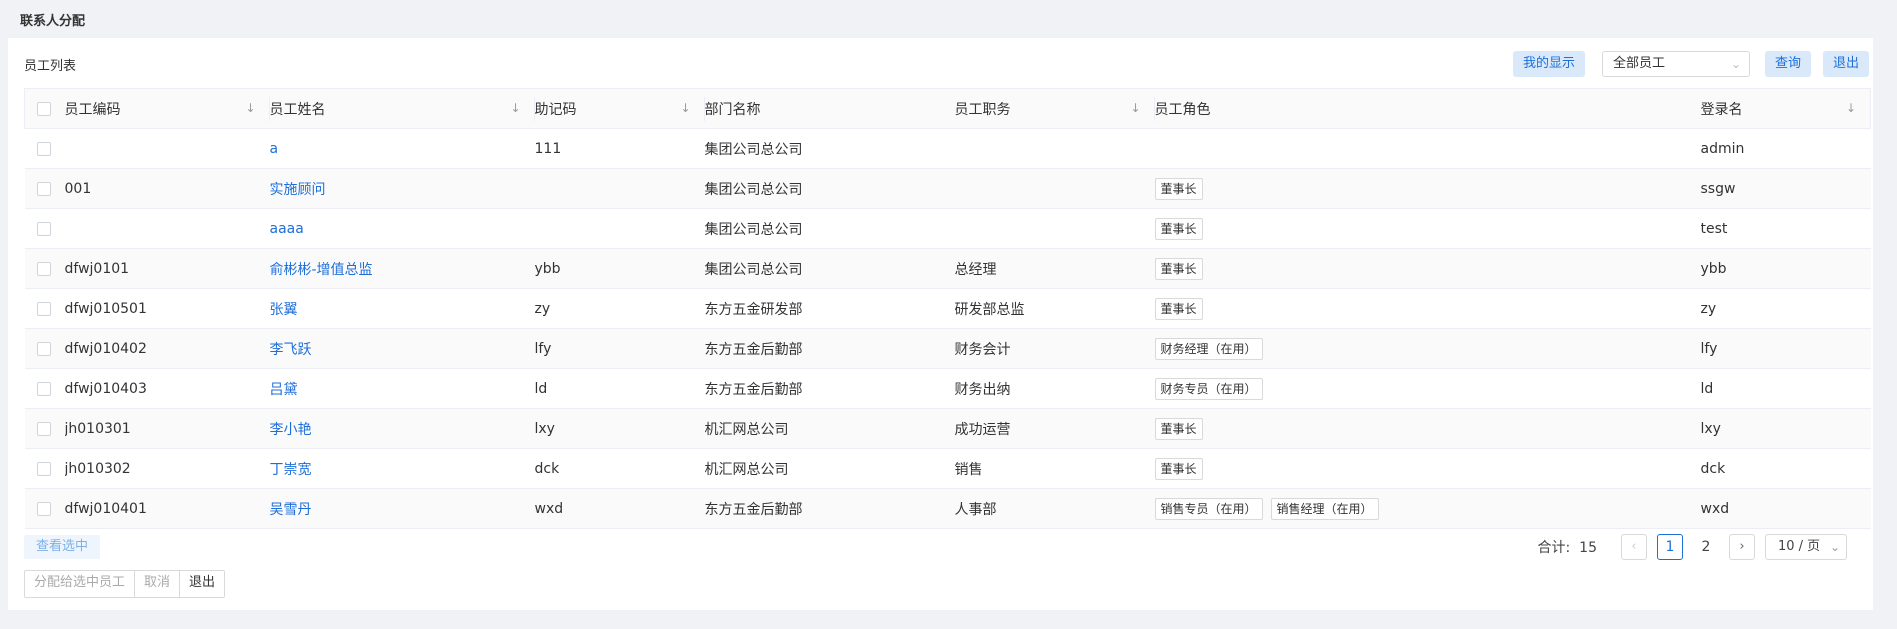  What do you see at coordinates (1549, 64) in the screenshot?
I see `my-display-button: 我的显示` at bounding box center [1549, 64].